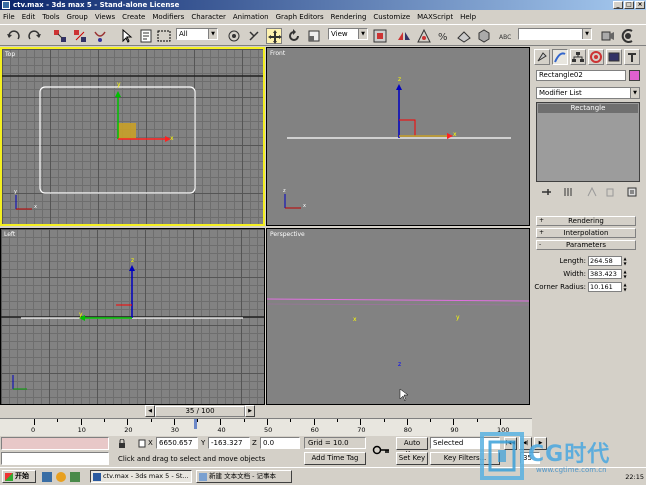  Describe the element at coordinates (592, 192) in the screenshot. I see `make-unique-icon` at that location.